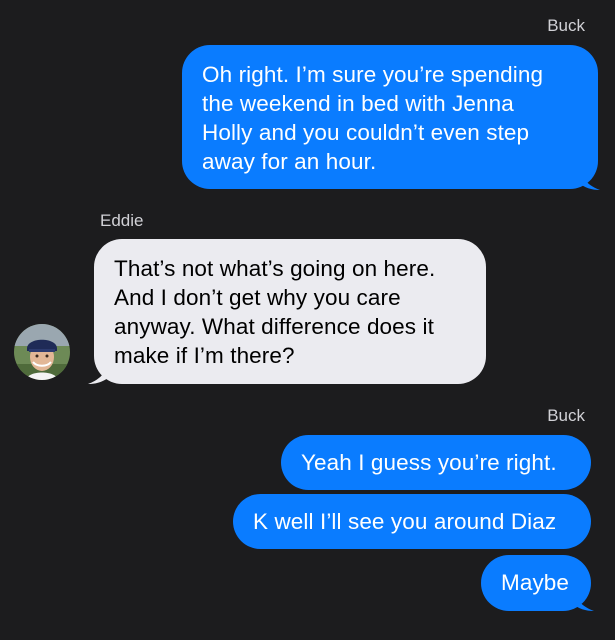 This screenshot has width=615, height=640. What do you see at coordinates (289, 161) in the screenshot?
I see `message-line: away for an hour.` at bounding box center [289, 161].